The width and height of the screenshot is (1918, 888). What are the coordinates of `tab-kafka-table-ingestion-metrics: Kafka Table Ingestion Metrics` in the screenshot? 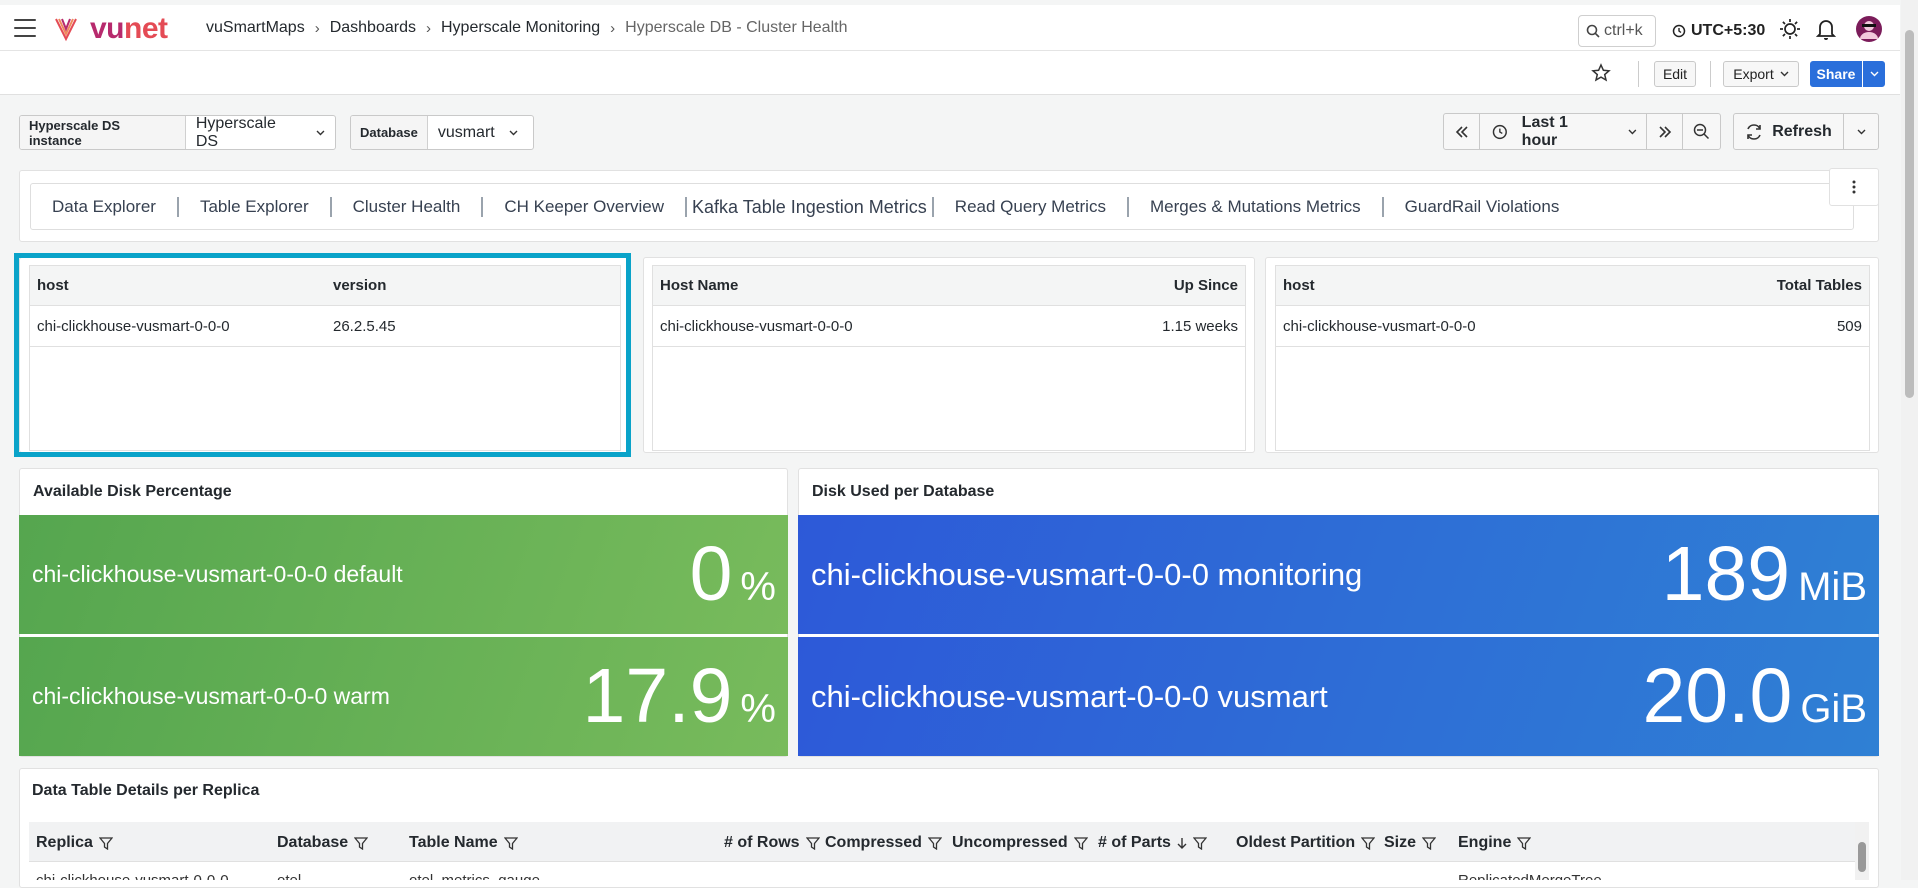 It's located at (810, 206).